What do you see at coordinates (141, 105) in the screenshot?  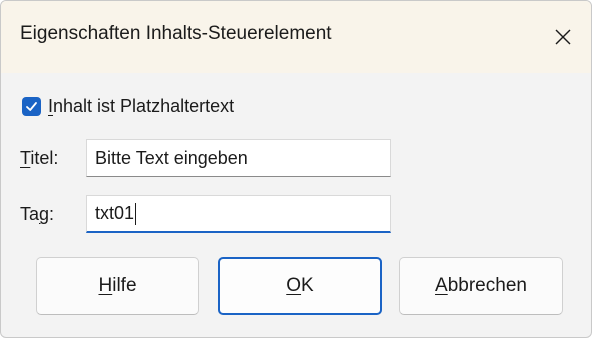 I see `placeholder-text-checkbox-label: Inhalt ist Platzhaltertext` at bounding box center [141, 105].